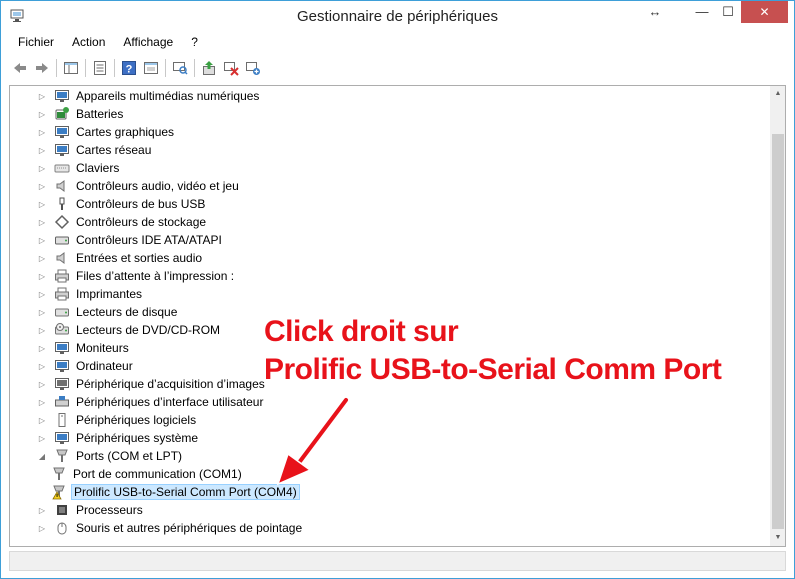  I want to click on tree-item-label: Claviers, so click(98, 168).